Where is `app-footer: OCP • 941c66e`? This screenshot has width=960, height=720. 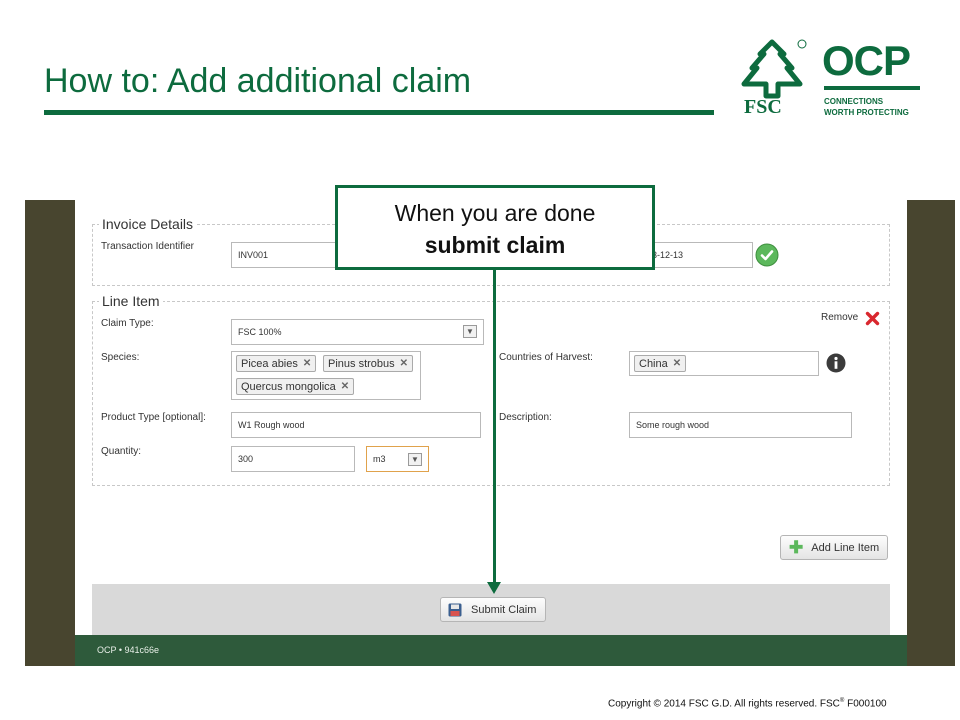 app-footer: OCP • 941c66e is located at coordinates (491, 650).